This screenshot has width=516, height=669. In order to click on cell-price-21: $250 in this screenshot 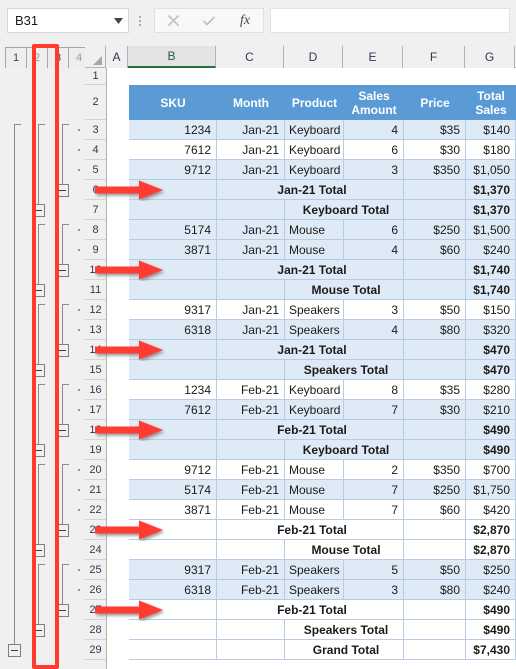, I will do `click(435, 490)`.